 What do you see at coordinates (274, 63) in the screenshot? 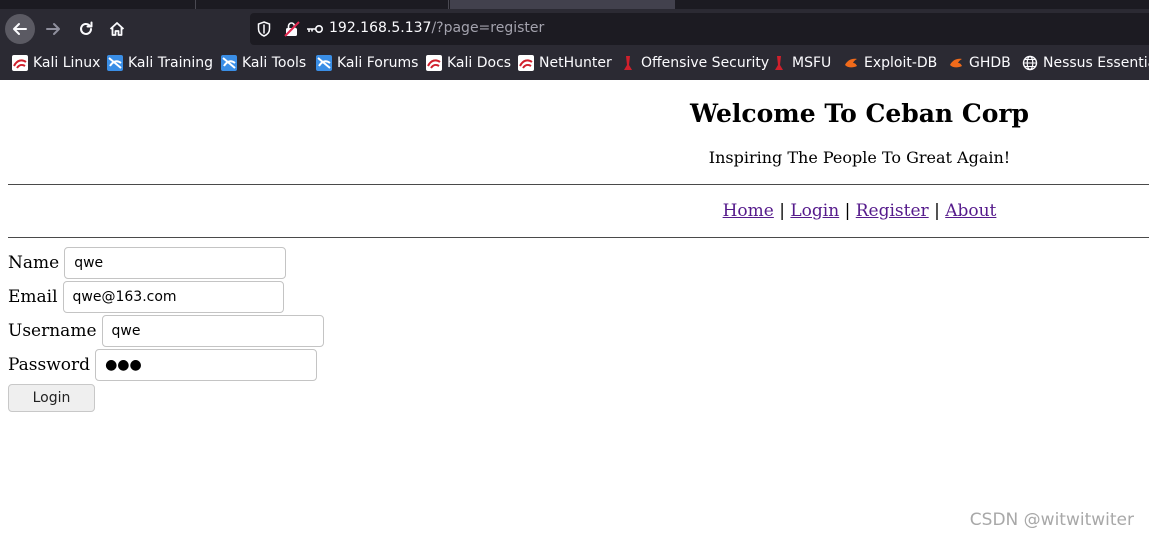
I see `bookmark-label: Kali Tools` at bounding box center [274, 63].